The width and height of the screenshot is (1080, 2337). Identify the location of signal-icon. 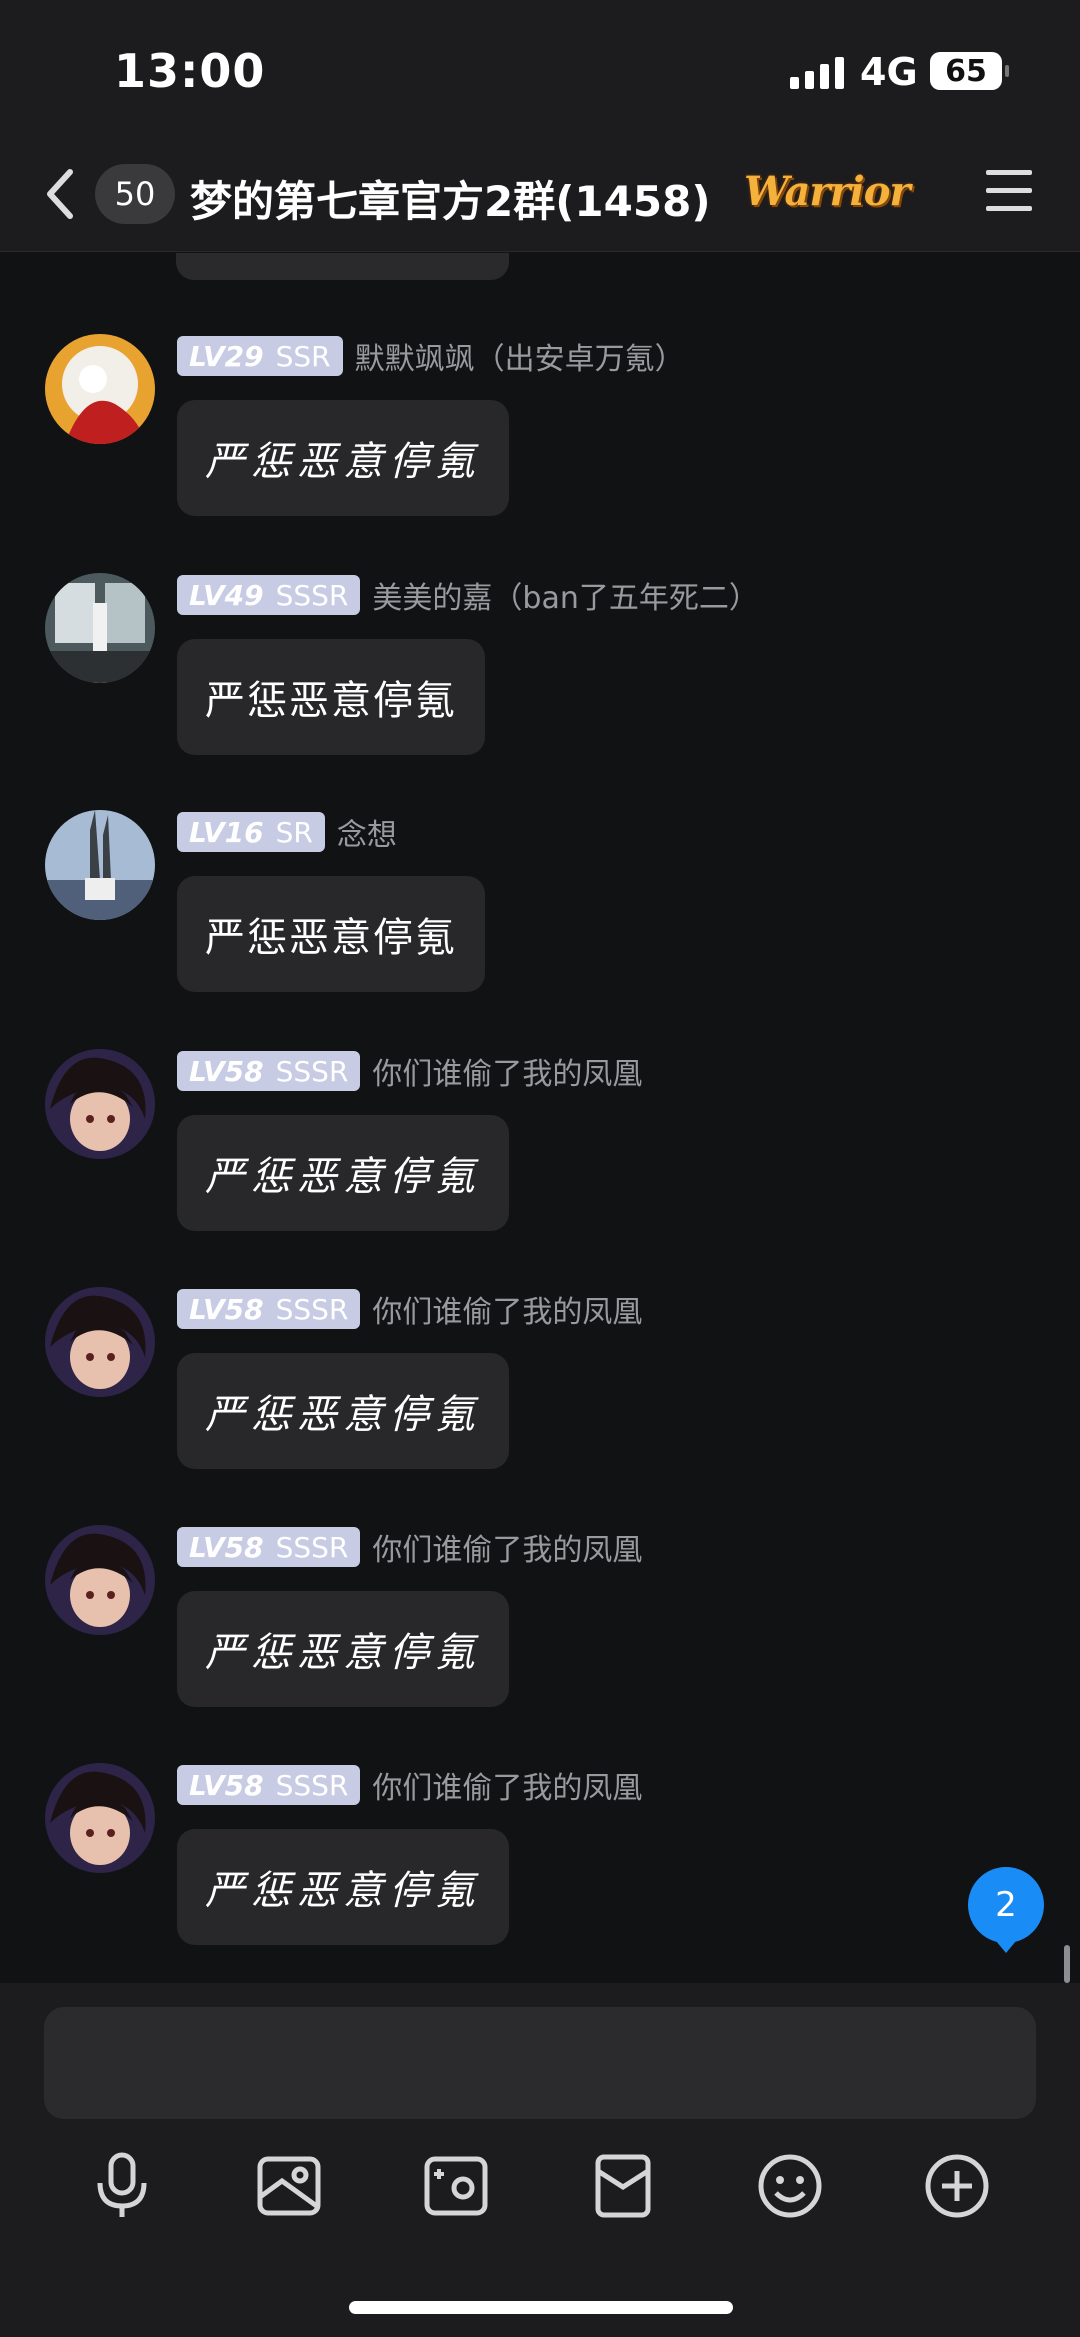
(817, 72).